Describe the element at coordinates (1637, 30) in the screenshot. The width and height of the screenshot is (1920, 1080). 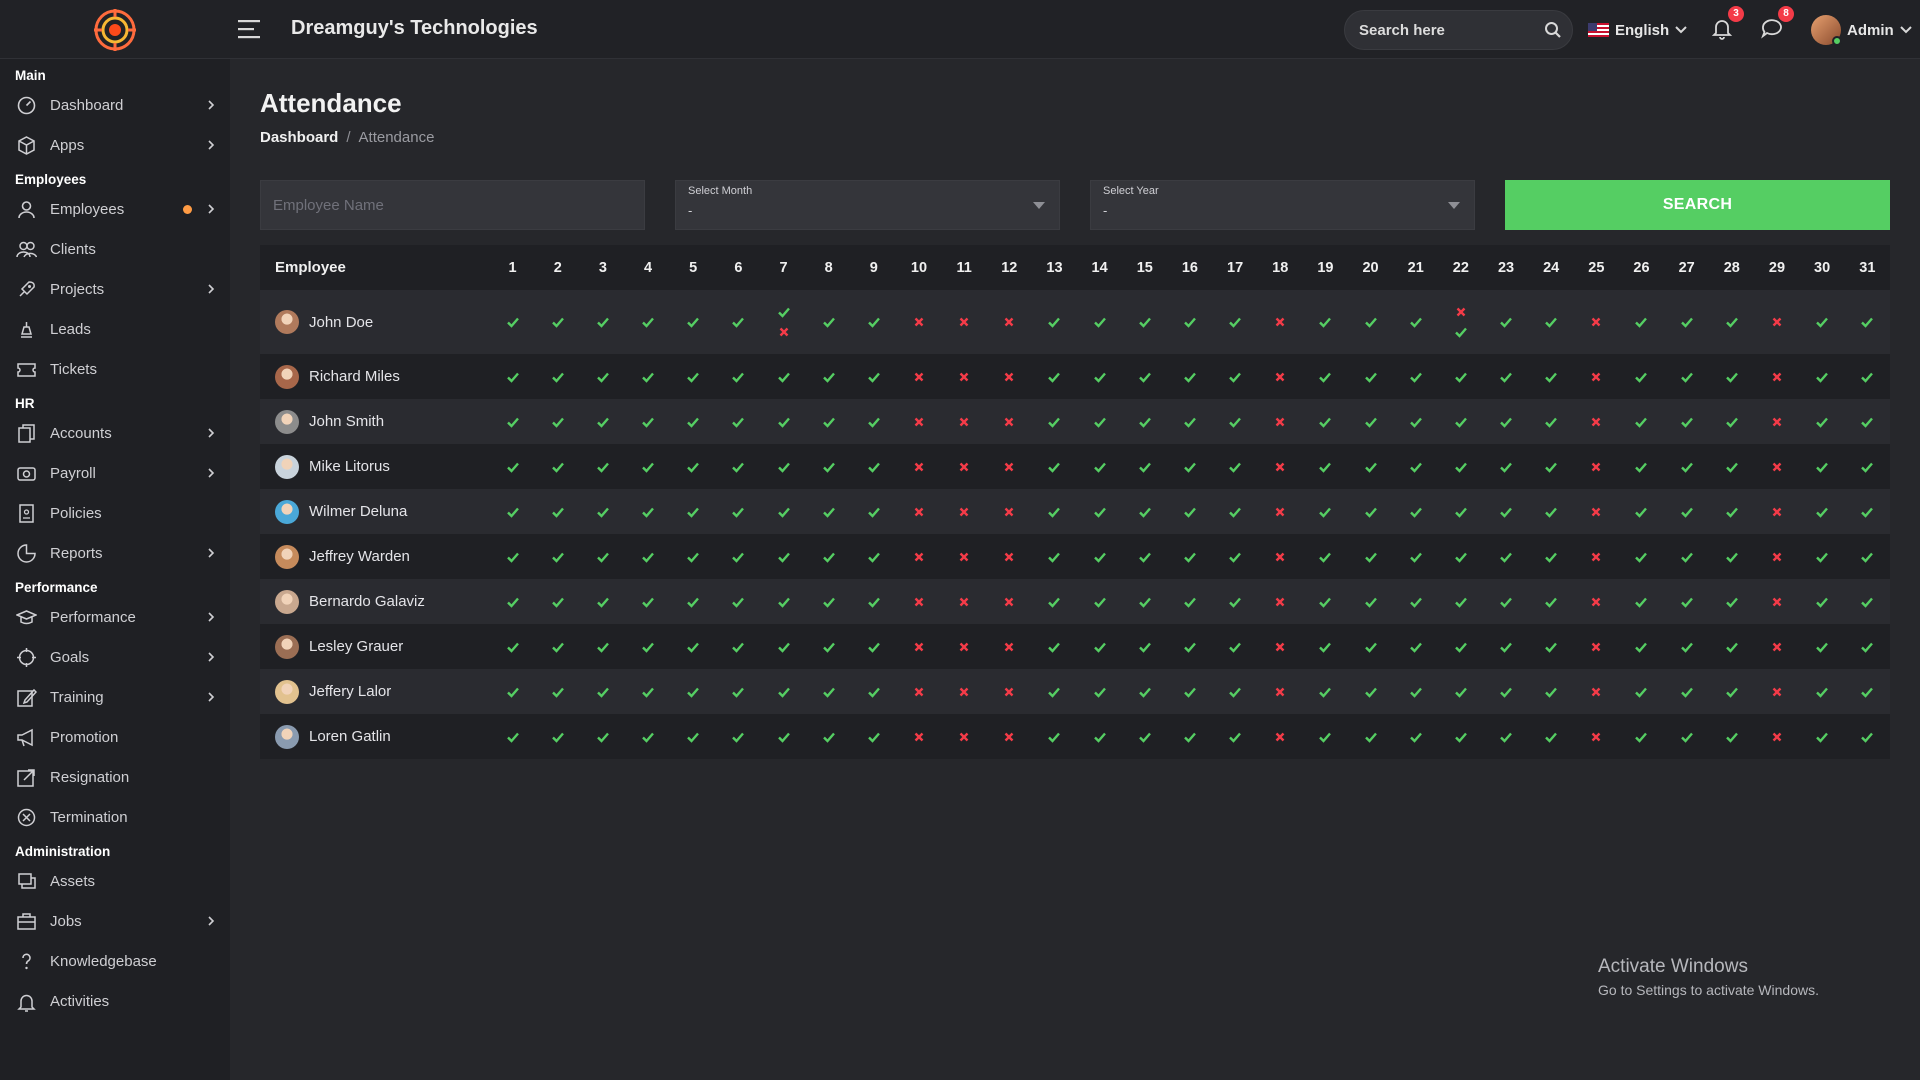
I see `language-dropdown: English` at that location.